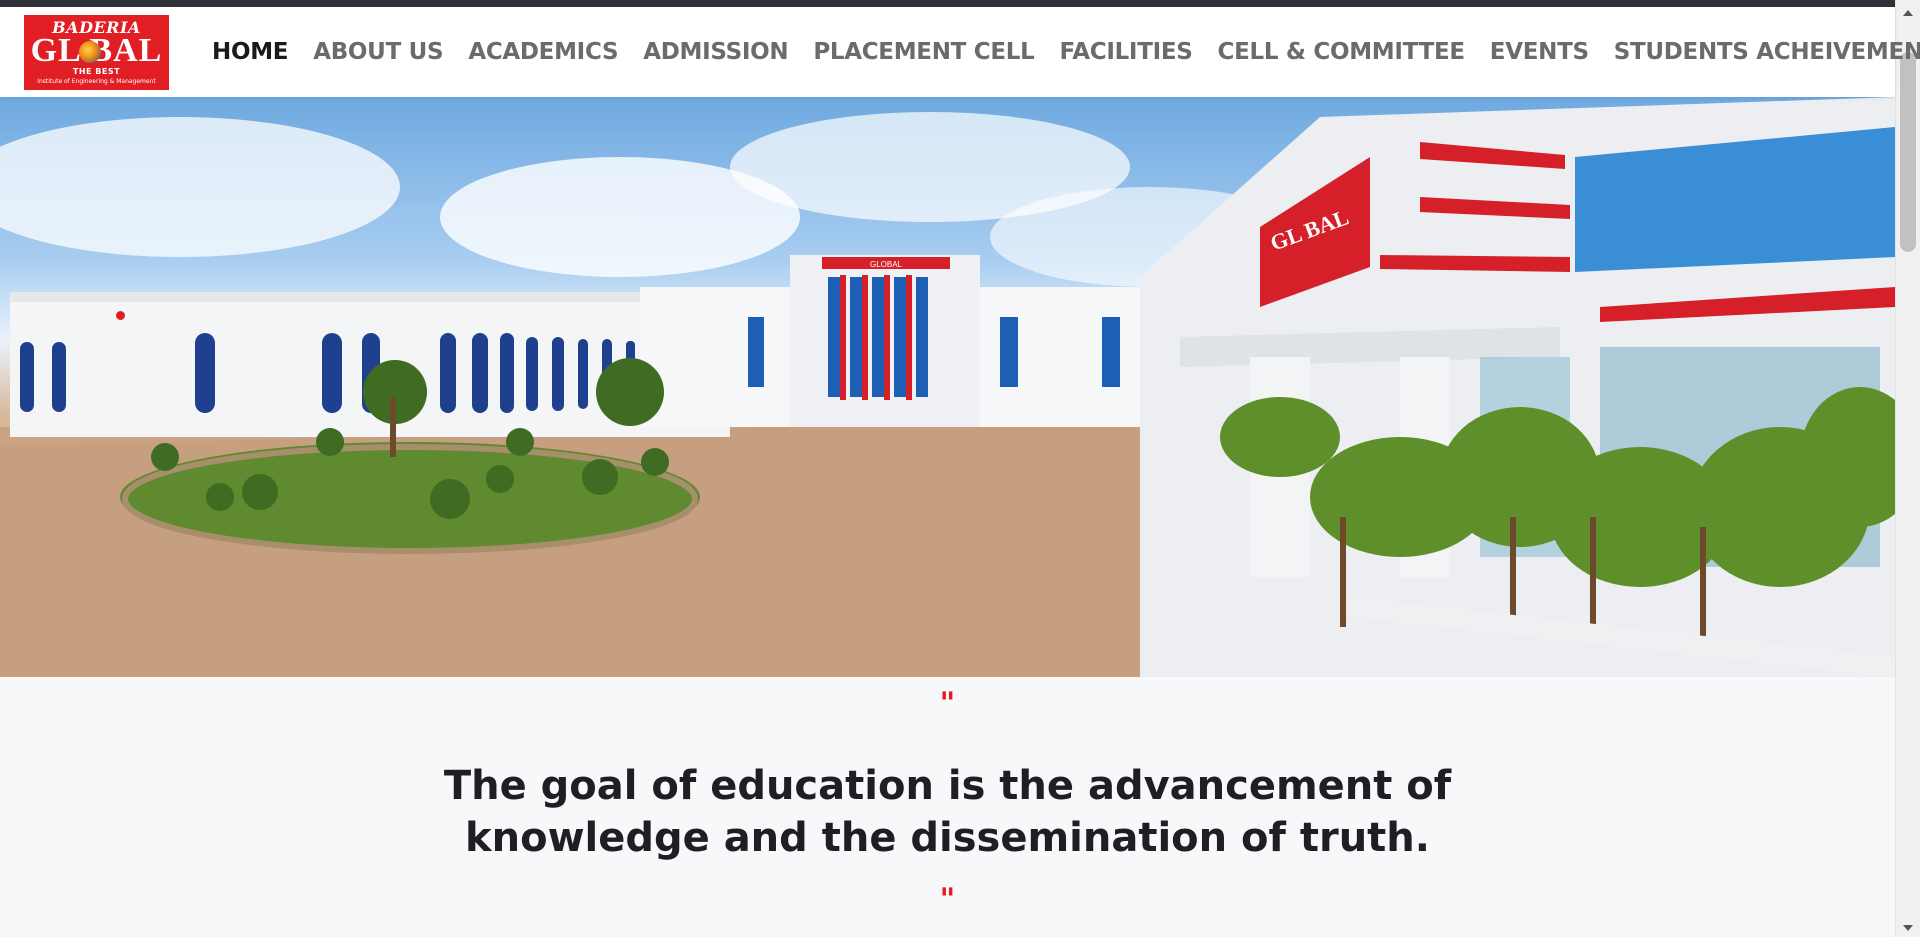  What do you see at coordinates (1908, 928) in the screenshot?
I see `scroll-down-arrow-icon` at bounding box center [1908, 928].